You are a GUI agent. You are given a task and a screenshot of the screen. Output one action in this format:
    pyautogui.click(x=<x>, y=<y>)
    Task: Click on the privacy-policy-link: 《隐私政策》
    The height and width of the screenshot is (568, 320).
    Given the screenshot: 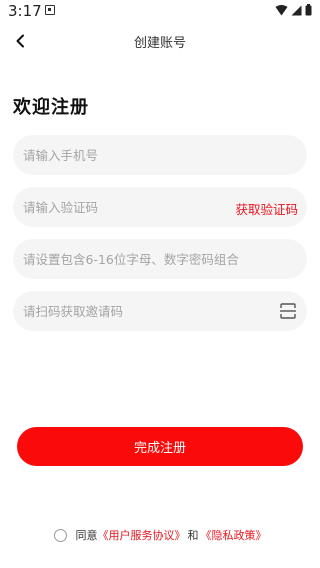 What is the action you would take?
    pyautogui.click(x=234, y=535)
    